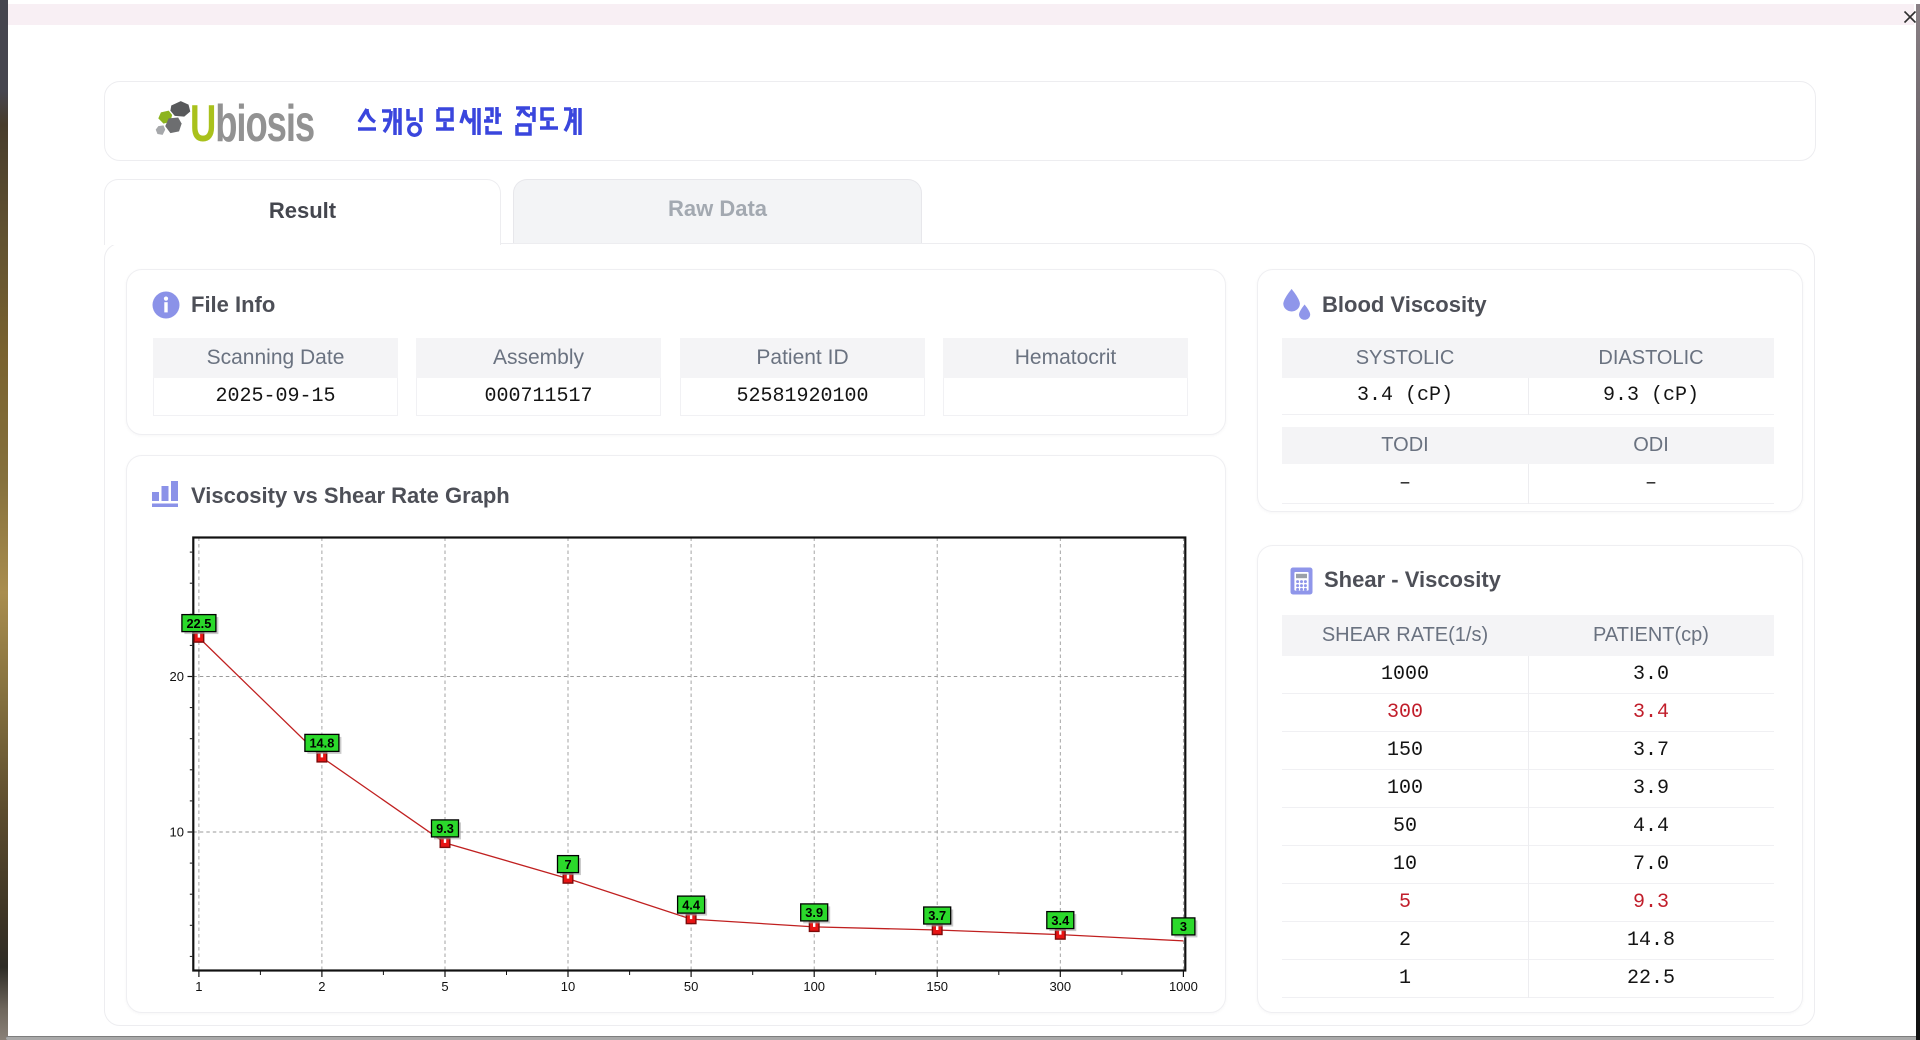 The image size is (1920, 1040). Describe the element at coordinates (1060, 920) in the screenshot. I see `svg-text: 3.4` at that location.